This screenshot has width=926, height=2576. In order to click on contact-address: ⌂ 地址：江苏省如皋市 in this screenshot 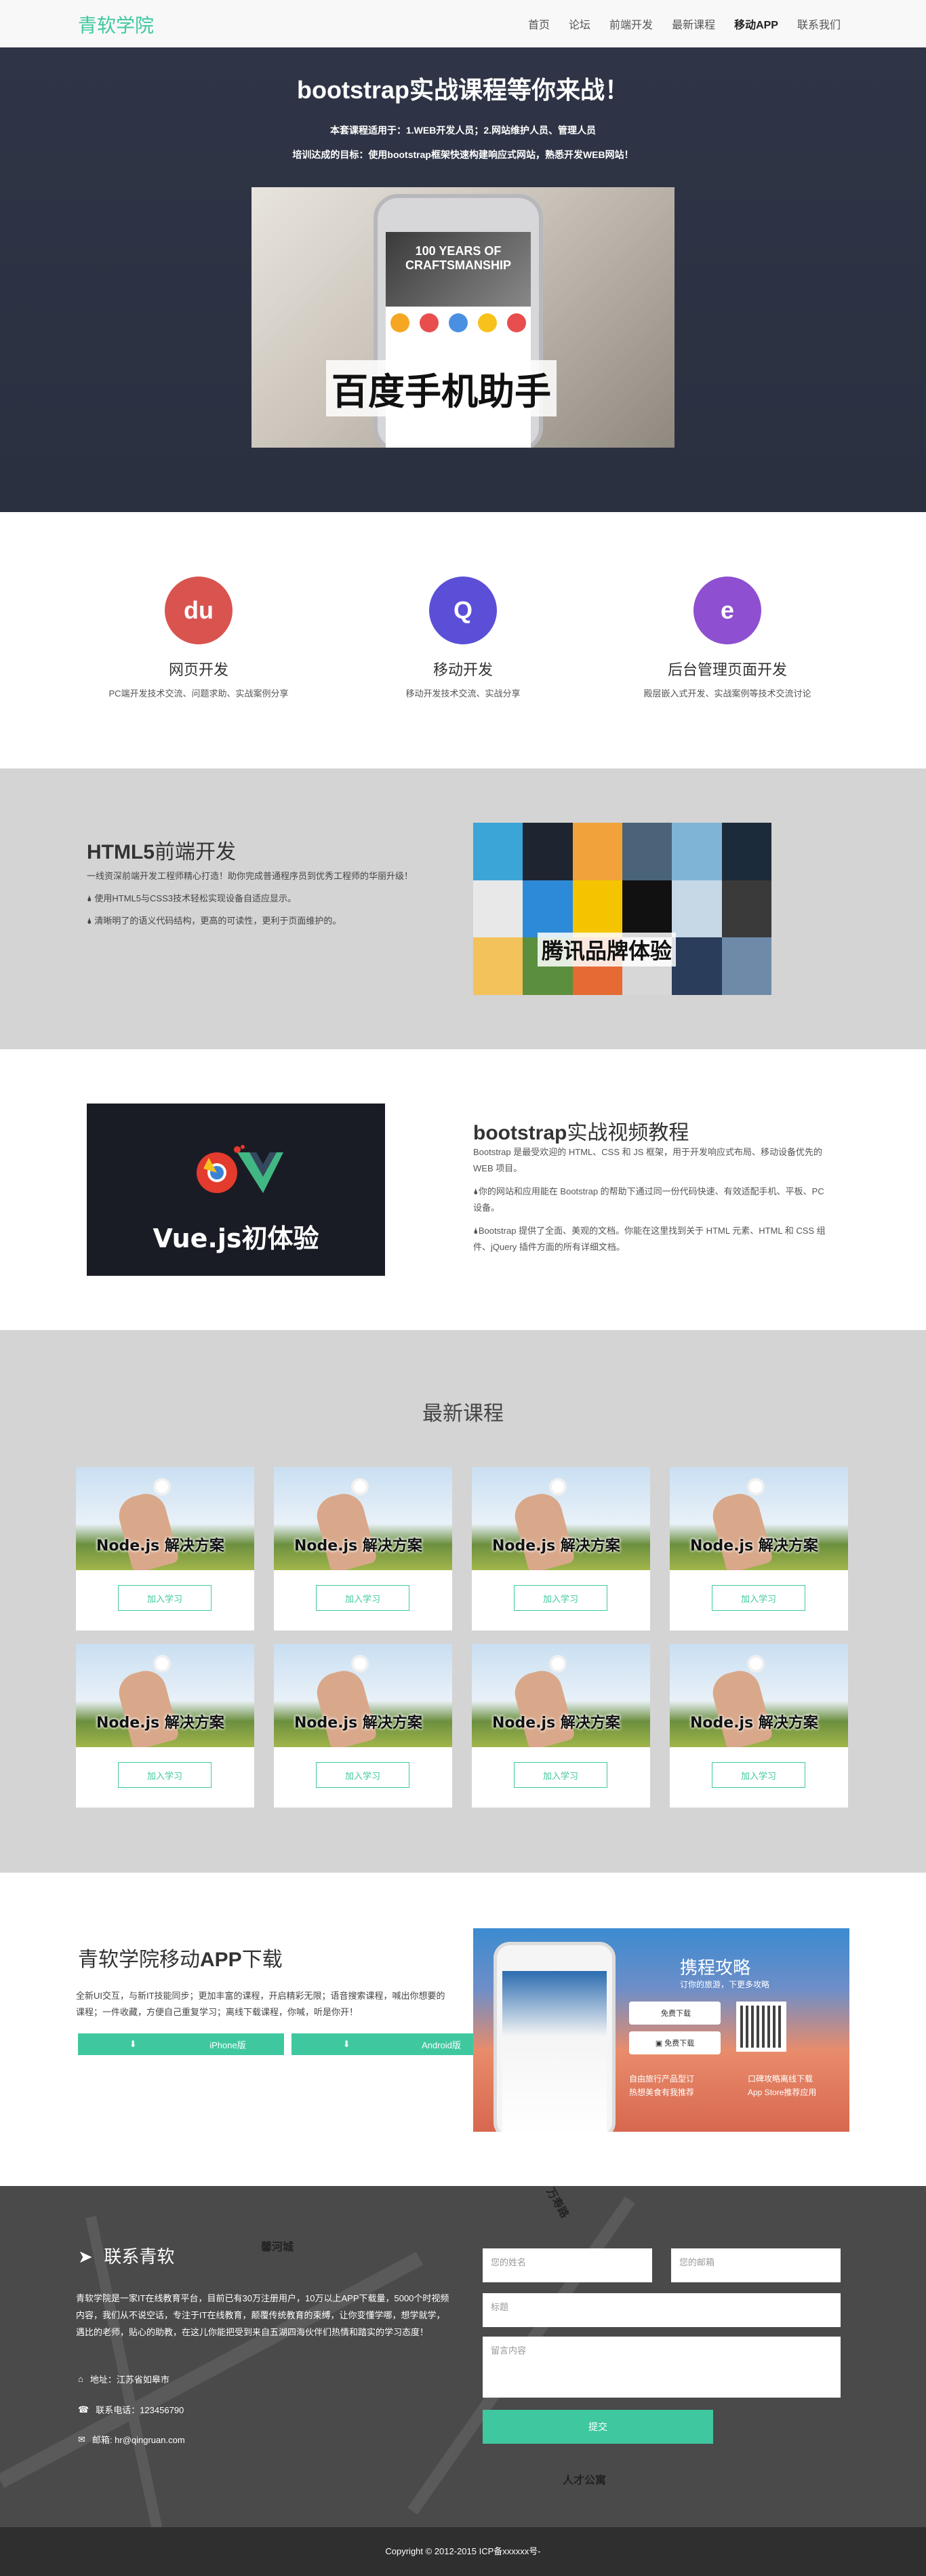, I will do `click(123, 2379)`.